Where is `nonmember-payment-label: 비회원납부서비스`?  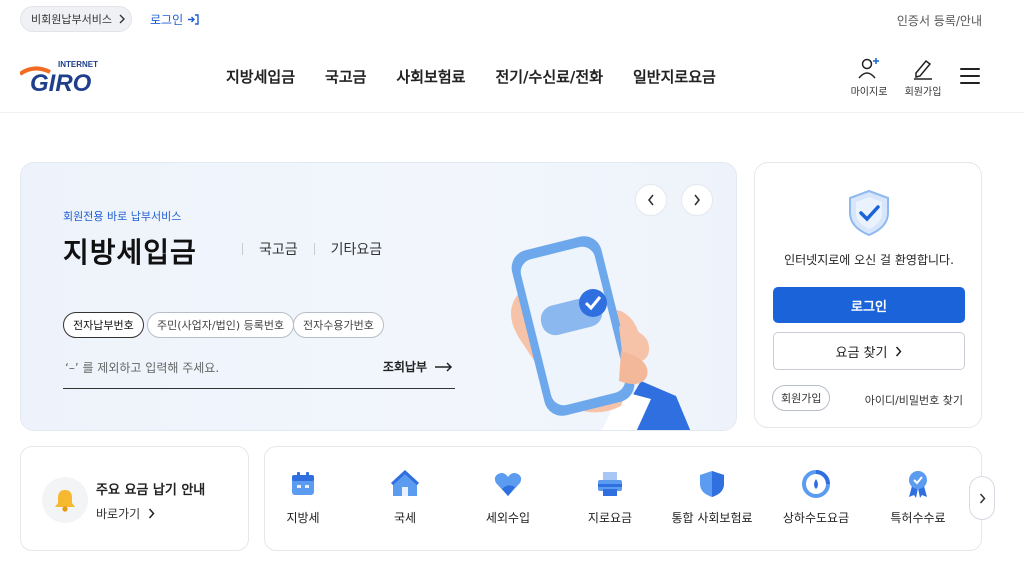 nonmember-payment-label: 비회원납부서비스 is located at coordinates (71, 19).